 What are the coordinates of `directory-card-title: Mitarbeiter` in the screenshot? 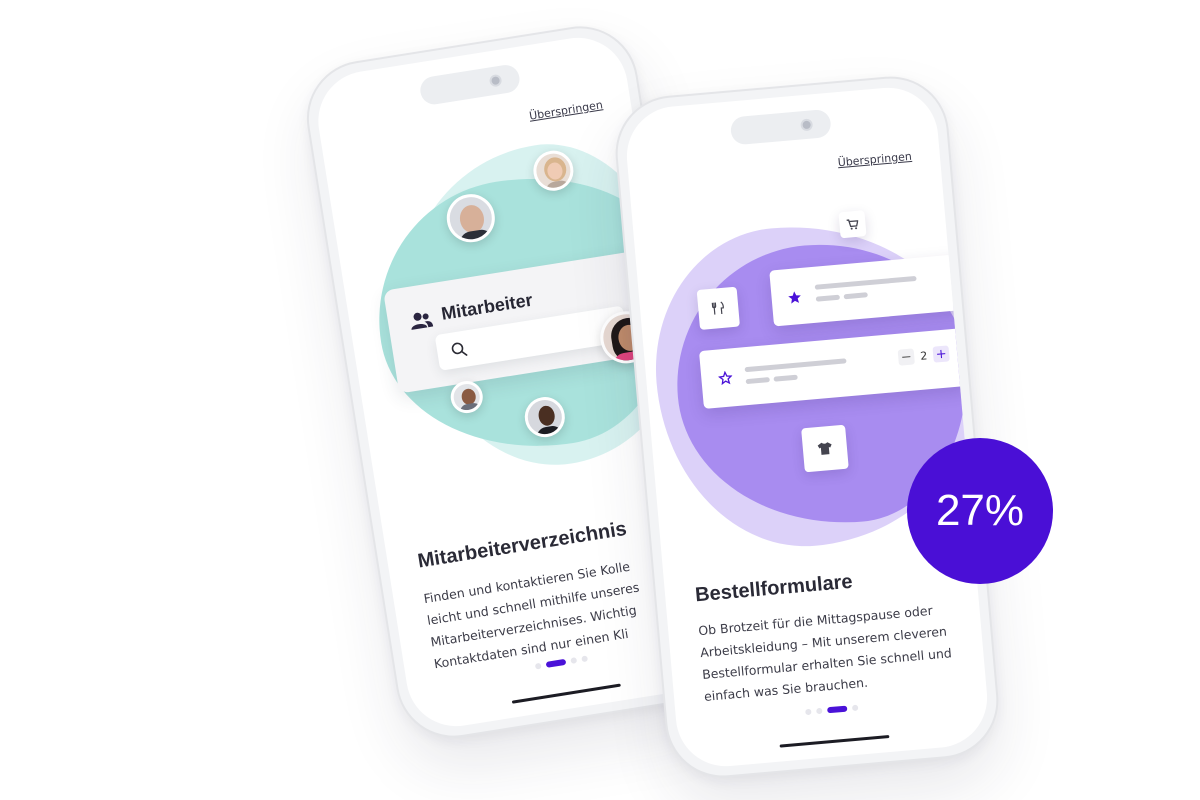 It's located at (486, 306).